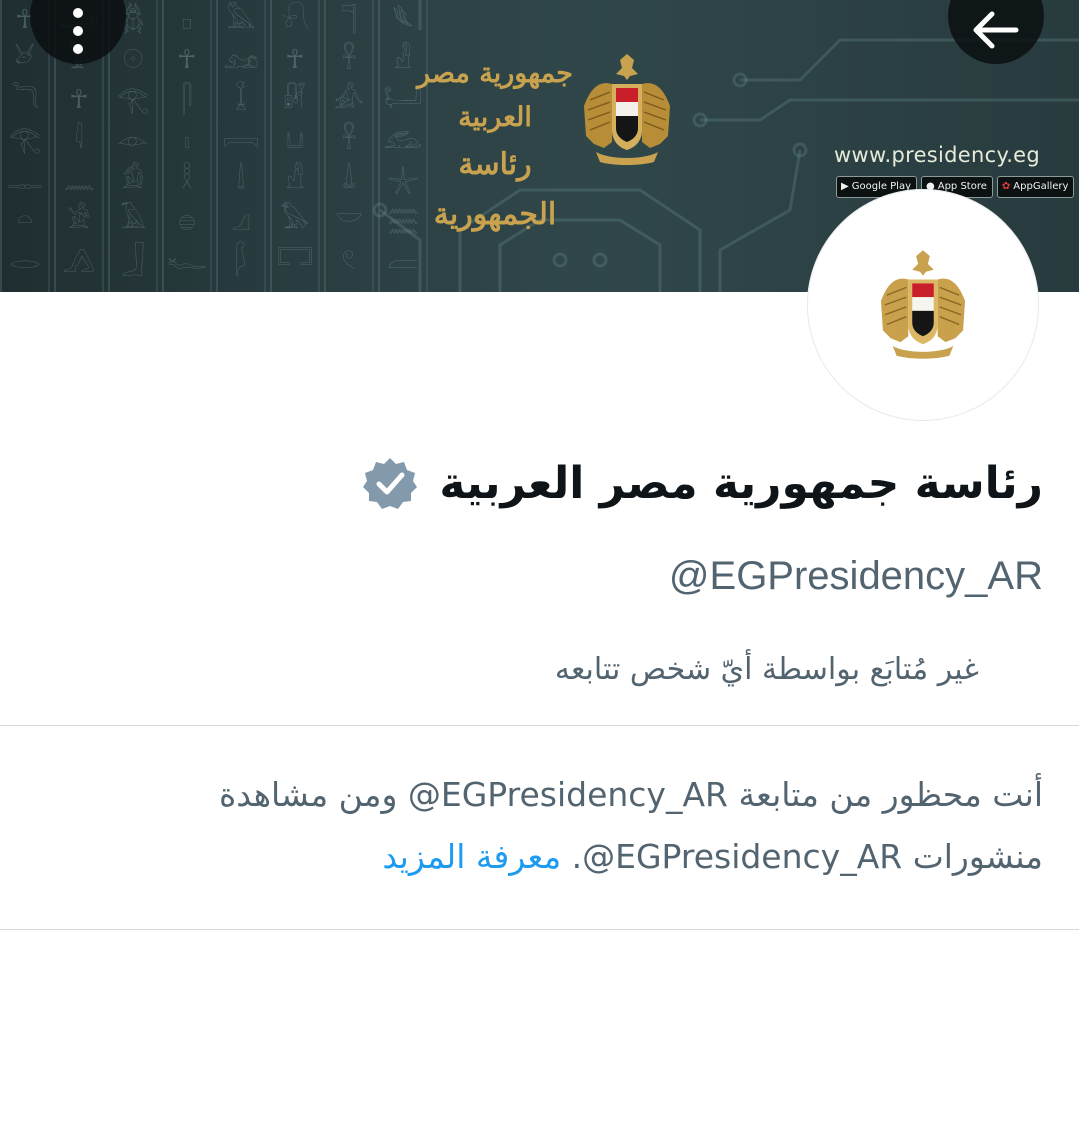  What do you see at coordinates (1006, 186) in the screenshot?
I see `huawei-icon: ✿` at bounding box center [1006, 186].